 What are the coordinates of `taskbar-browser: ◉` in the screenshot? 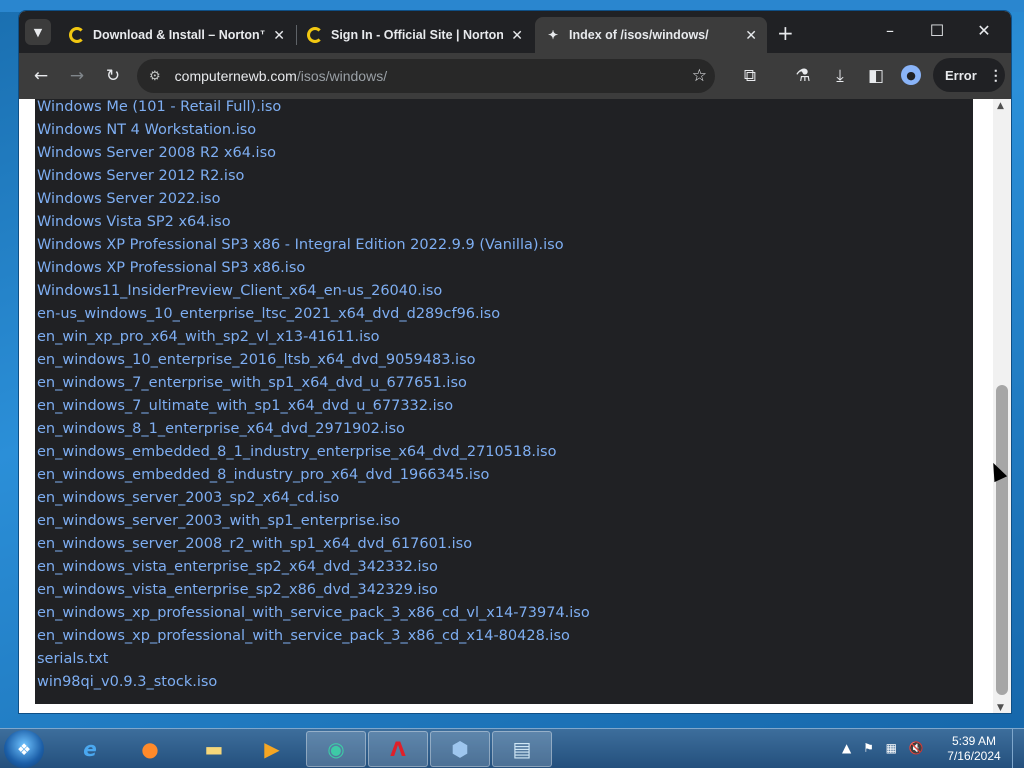 It's located at (336, 749).